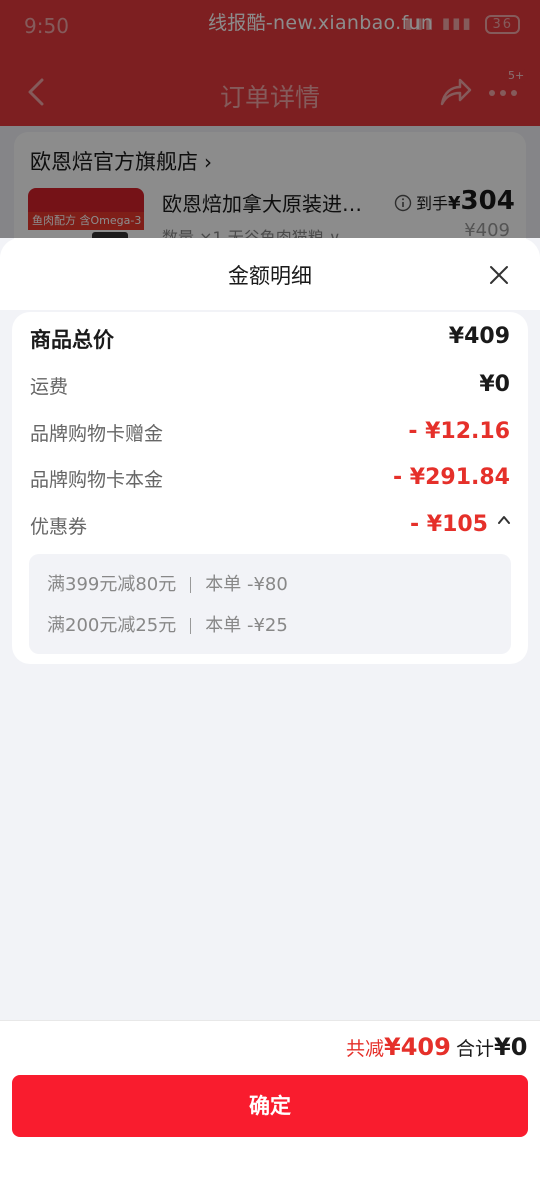  I want to click on row-value-card-bonus: - ¥12.16, so click(459, 431).